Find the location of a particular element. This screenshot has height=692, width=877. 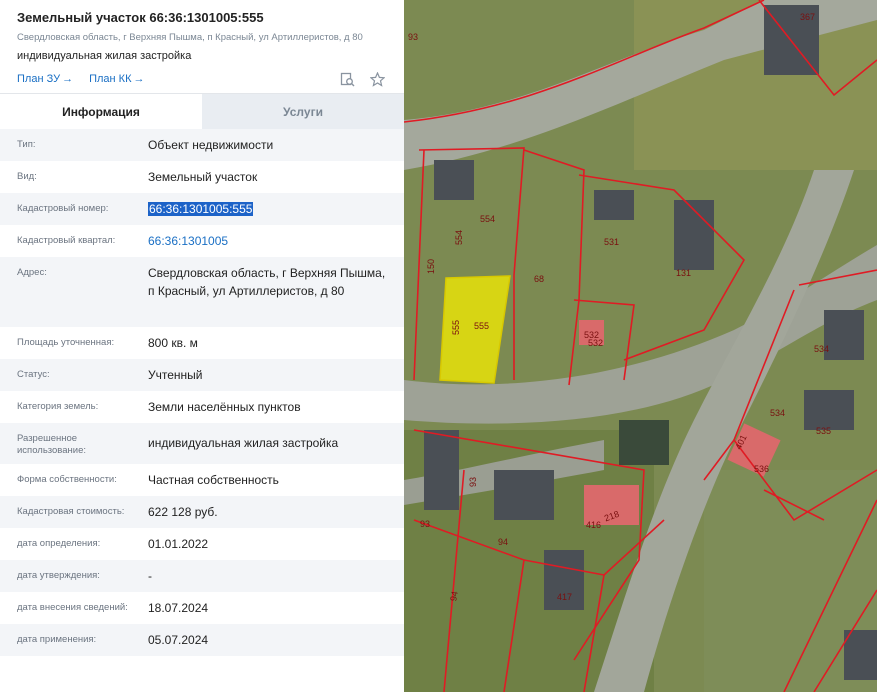

header-links: План ЗУ → План КК → is located at coordinates (202, 79).